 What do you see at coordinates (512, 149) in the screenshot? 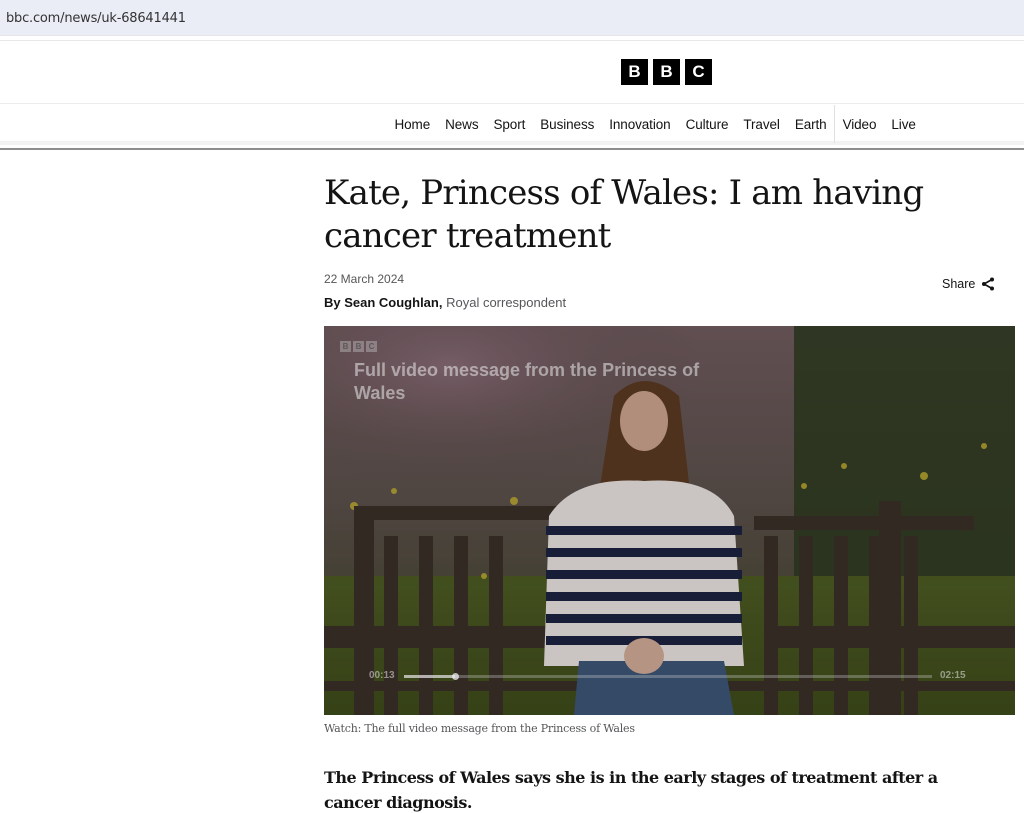
I see `nav-divider` at bounding box center [512, 149].